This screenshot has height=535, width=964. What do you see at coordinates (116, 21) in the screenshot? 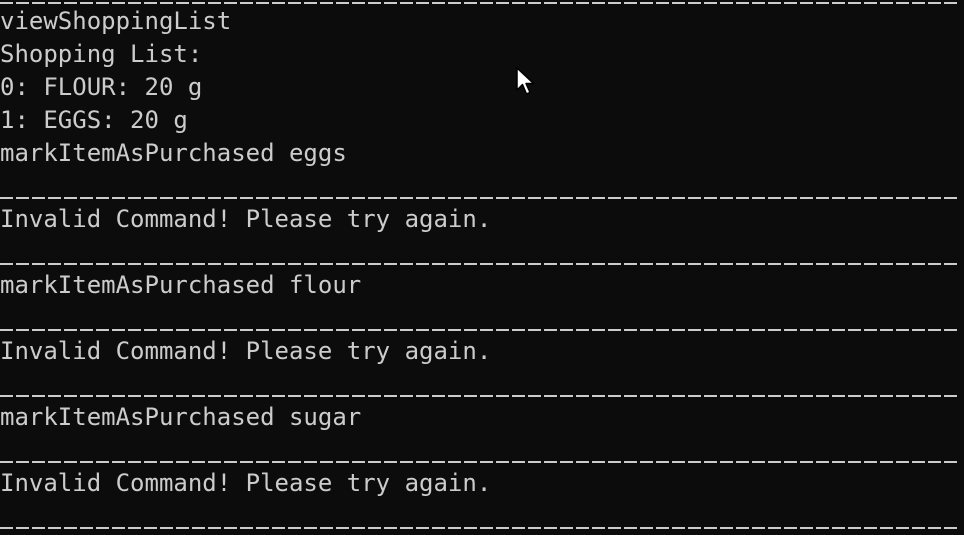
I see `output-line: viewShoppingList` at bounding box center [116, 21].